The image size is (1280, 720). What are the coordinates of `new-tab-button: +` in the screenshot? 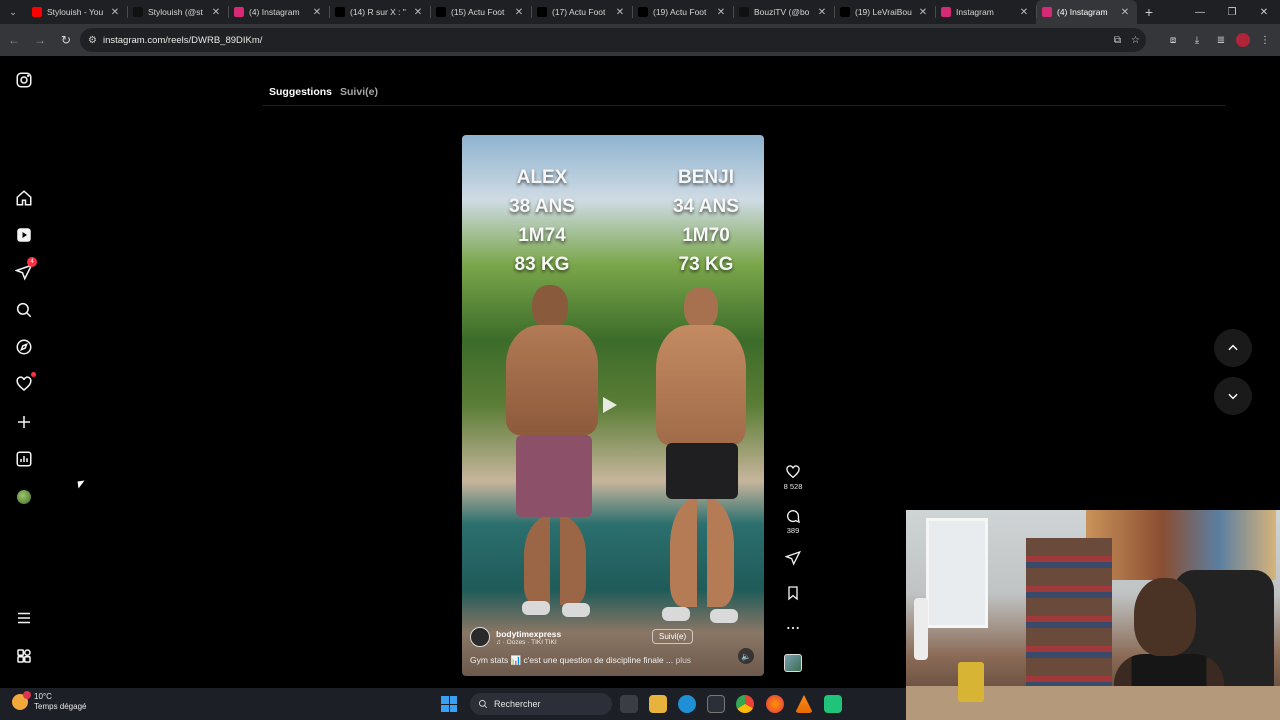 It's located at (1149, 12).